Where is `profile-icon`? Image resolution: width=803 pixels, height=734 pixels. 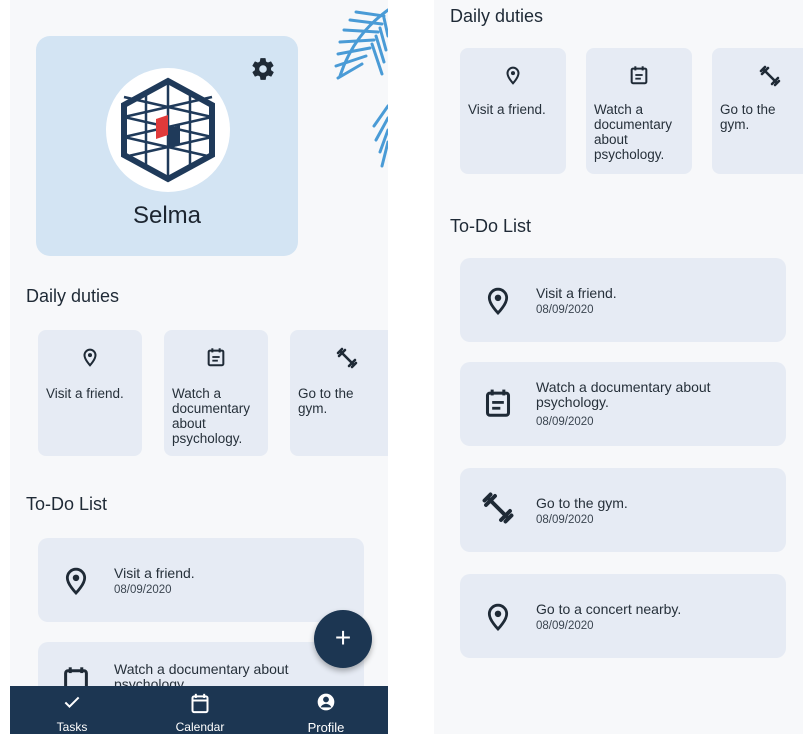
profile-icon is located at coordinates (326, 702).